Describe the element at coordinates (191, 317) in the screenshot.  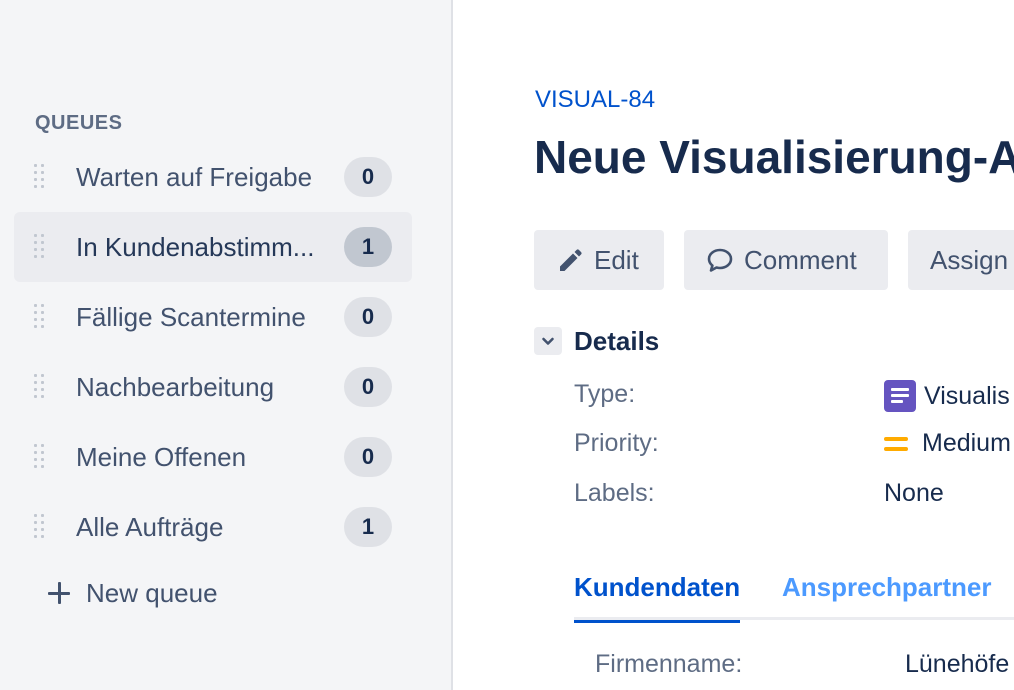
I see `queue-label: Fällige Scantermine` at that location.